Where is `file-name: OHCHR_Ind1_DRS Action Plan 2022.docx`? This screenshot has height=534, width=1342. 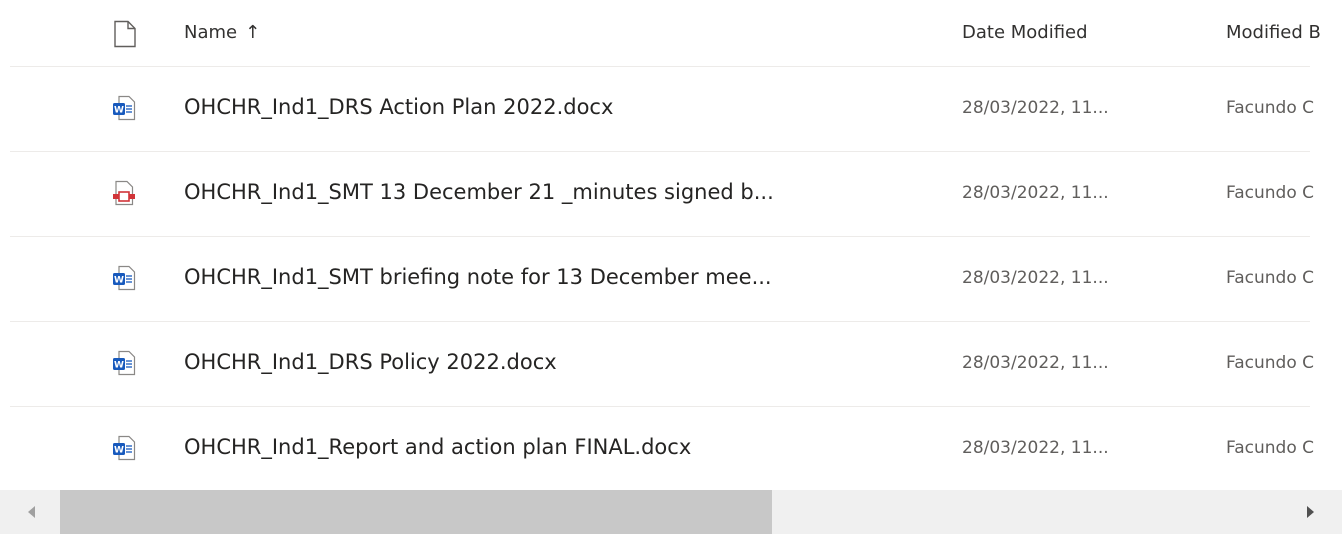 file-name: OHCHR_Ind1_DRS Action Plan 2022.docx is located at coordinates (398, 107).